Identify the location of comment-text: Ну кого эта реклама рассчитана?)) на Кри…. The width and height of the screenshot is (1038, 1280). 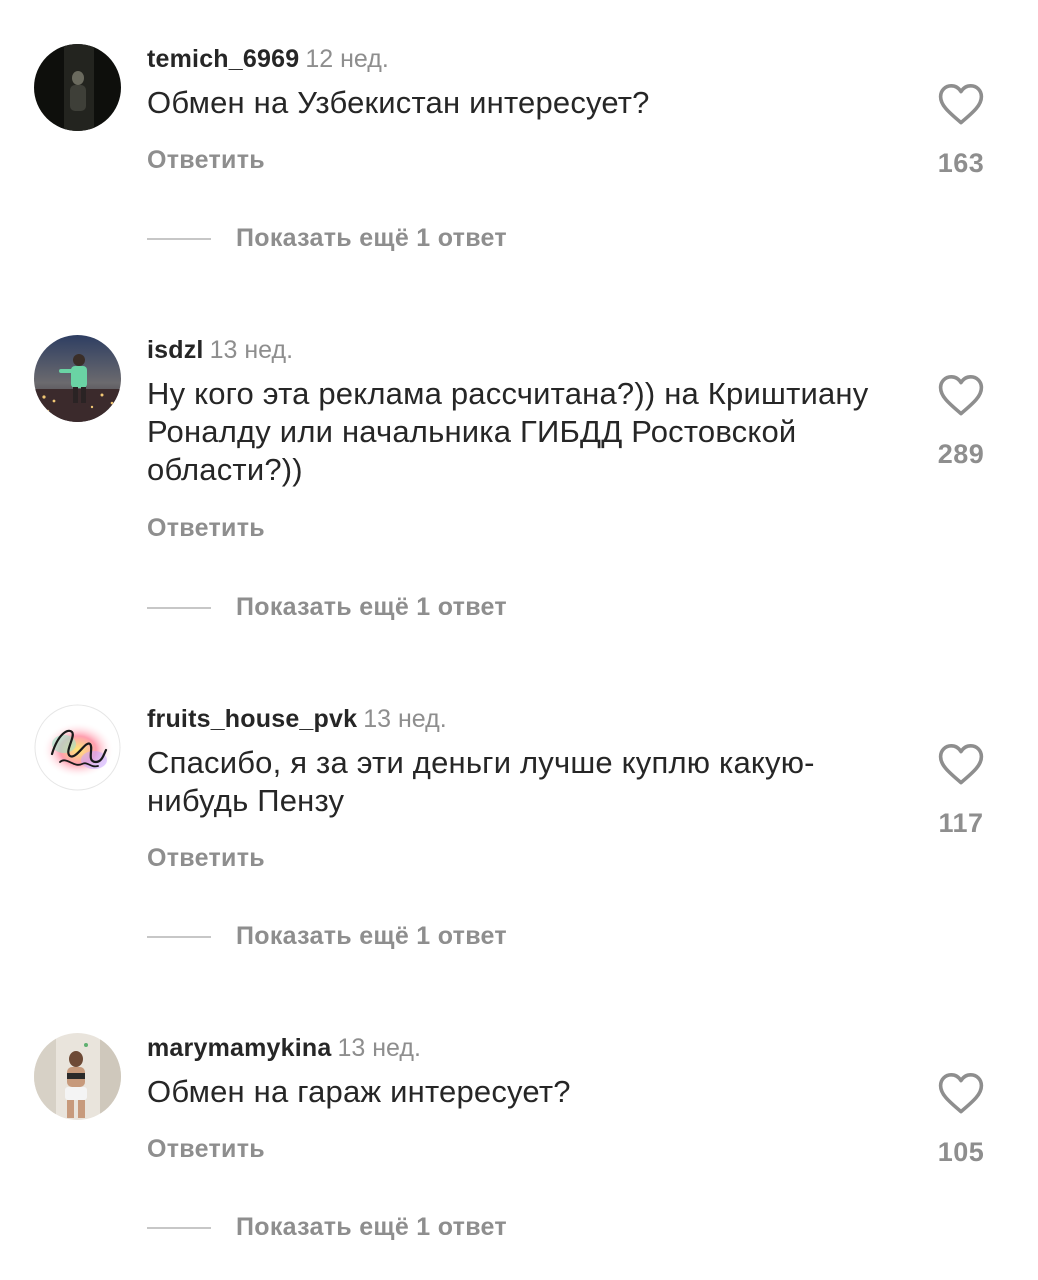
(508, 431).